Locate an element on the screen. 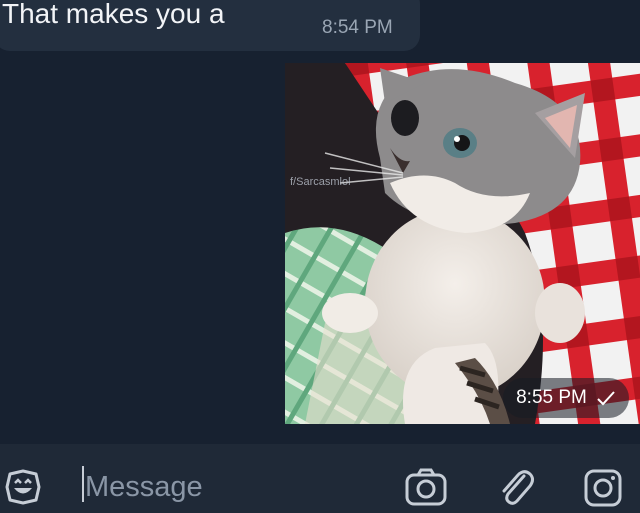 The image size is (640, 513). message-time: 8:54 PM is located at coordinates (357, 27).